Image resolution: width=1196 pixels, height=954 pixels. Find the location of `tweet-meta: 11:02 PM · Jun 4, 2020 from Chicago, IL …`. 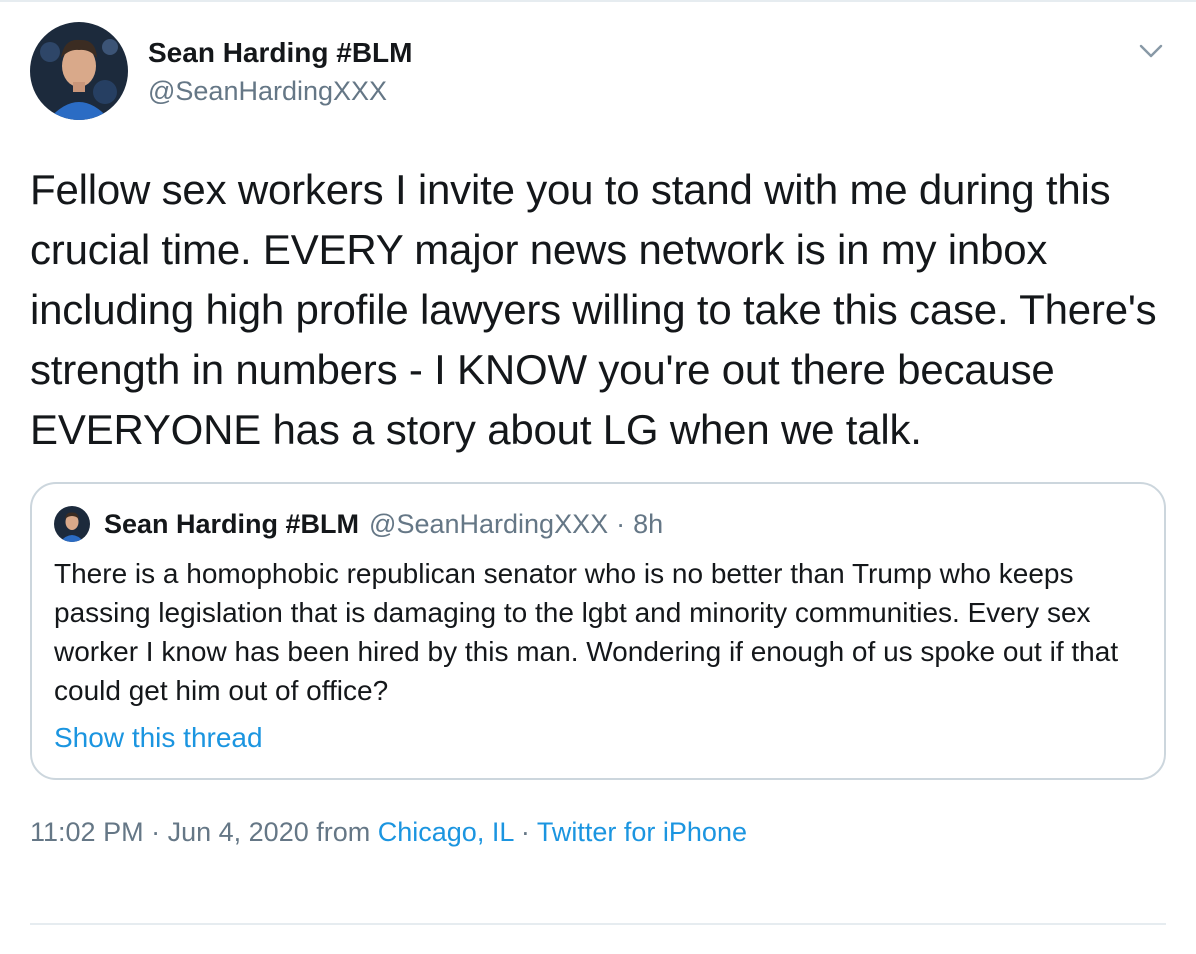

tweet-meta: 11:02 PM · Jun 4, 2020 from Chicago, IL … is located at coordinates (598, 832).